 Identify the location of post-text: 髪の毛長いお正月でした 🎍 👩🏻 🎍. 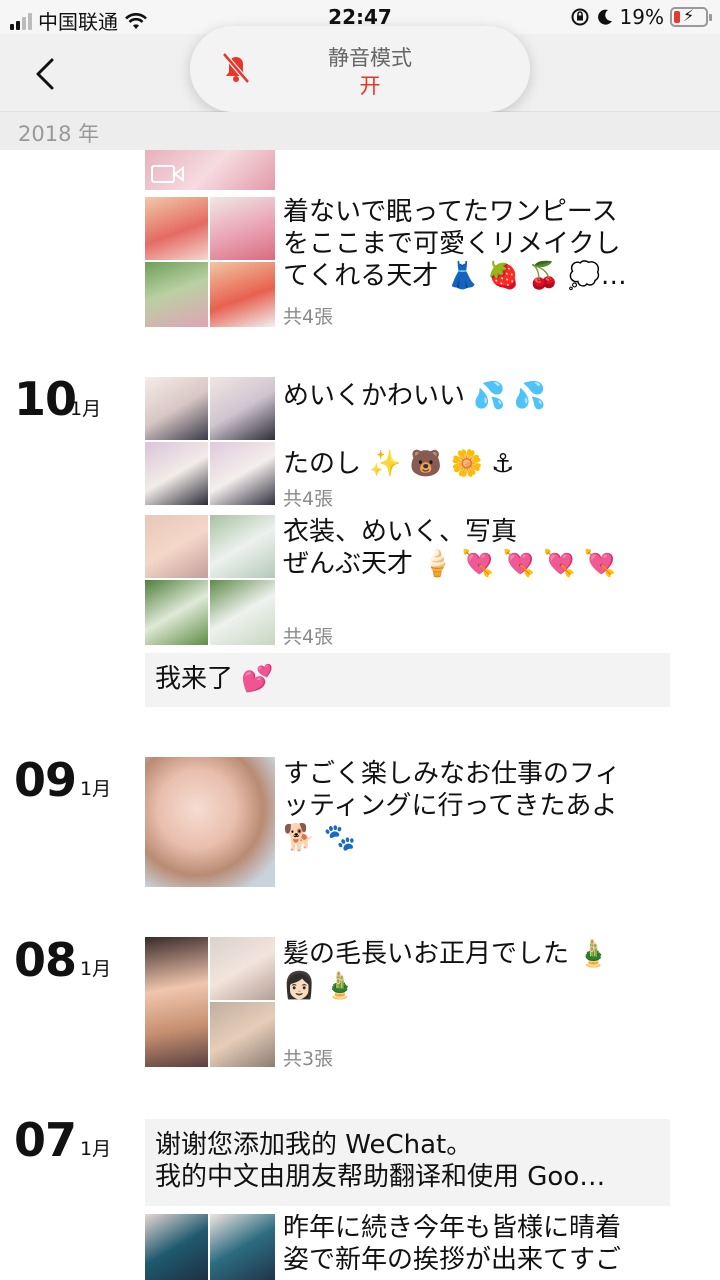
(473, 970).